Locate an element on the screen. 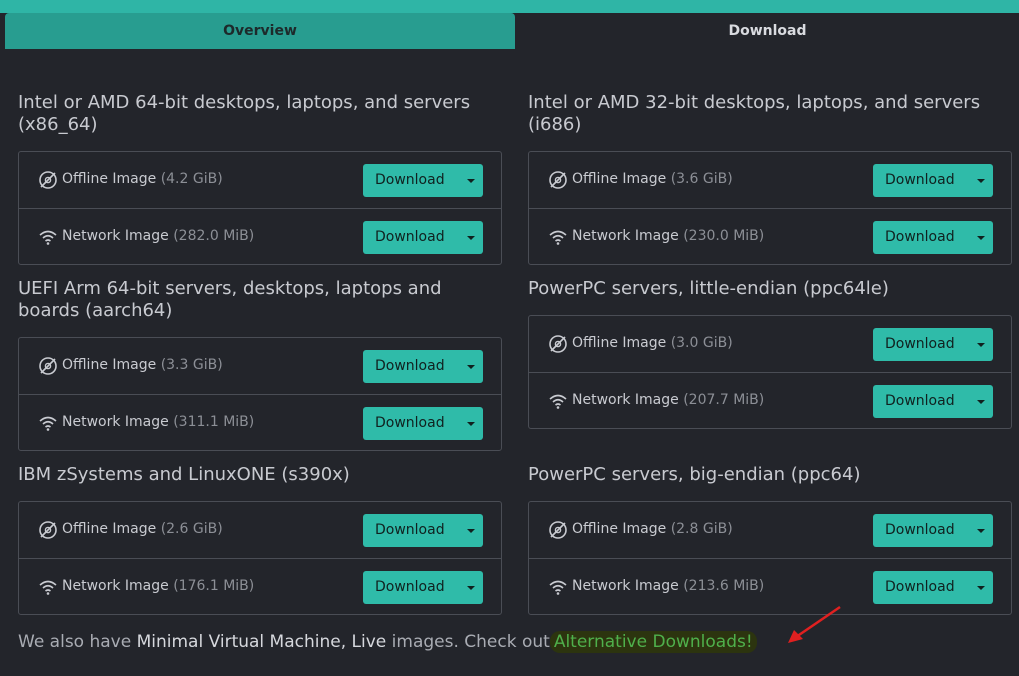  row-label: Network Image (207.7 MiB) is located at coordinates (668, 400).